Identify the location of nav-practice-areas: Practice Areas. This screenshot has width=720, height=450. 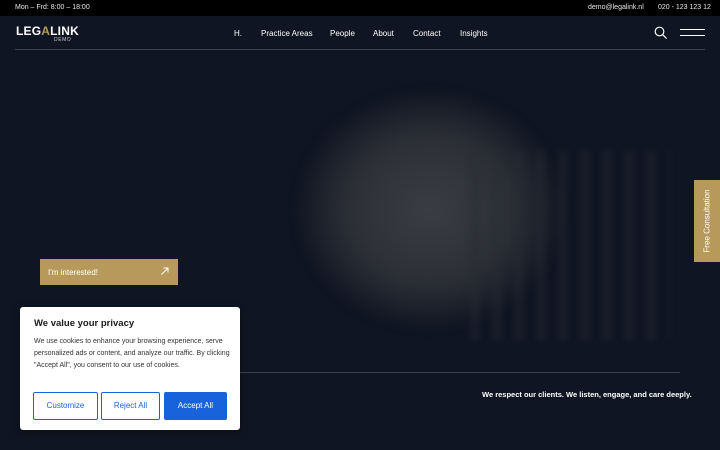
(287, 33).